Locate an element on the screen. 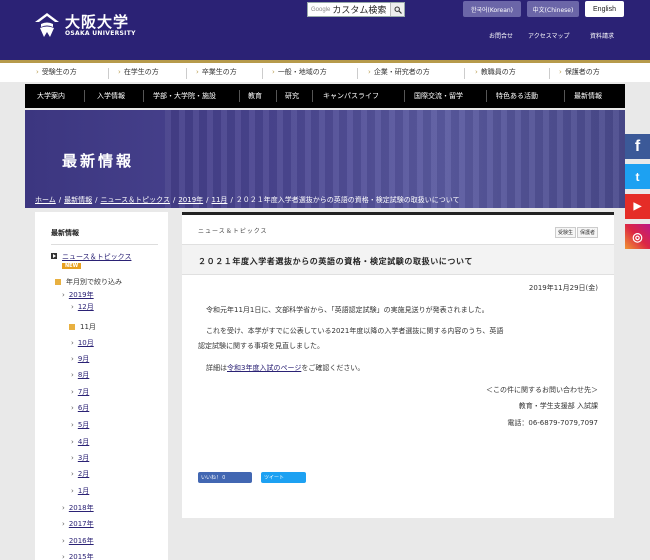  aud-nav-alumni: › 卒業生の方 is located at coordinates (216, 72).